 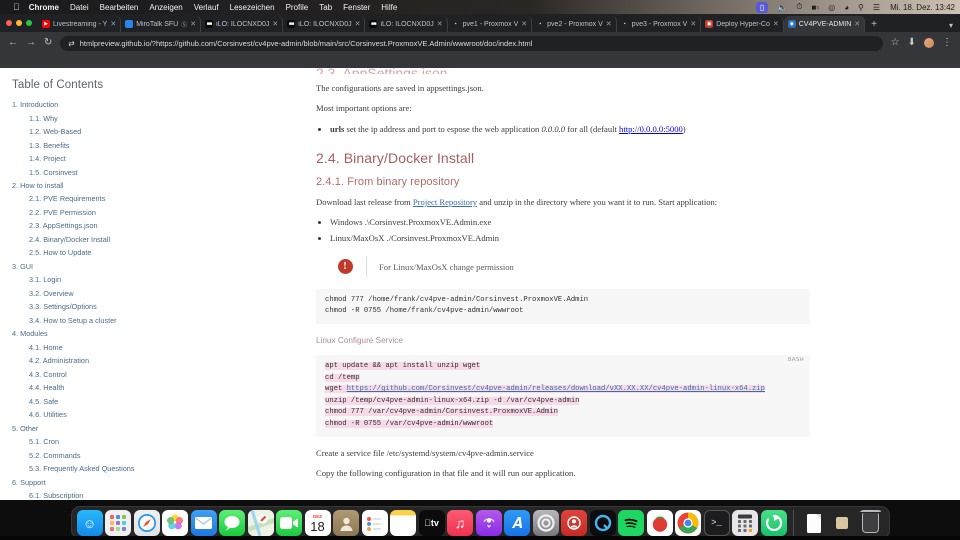 I want to click on dock-item-terminal: >_, so click(x=716, y=524).